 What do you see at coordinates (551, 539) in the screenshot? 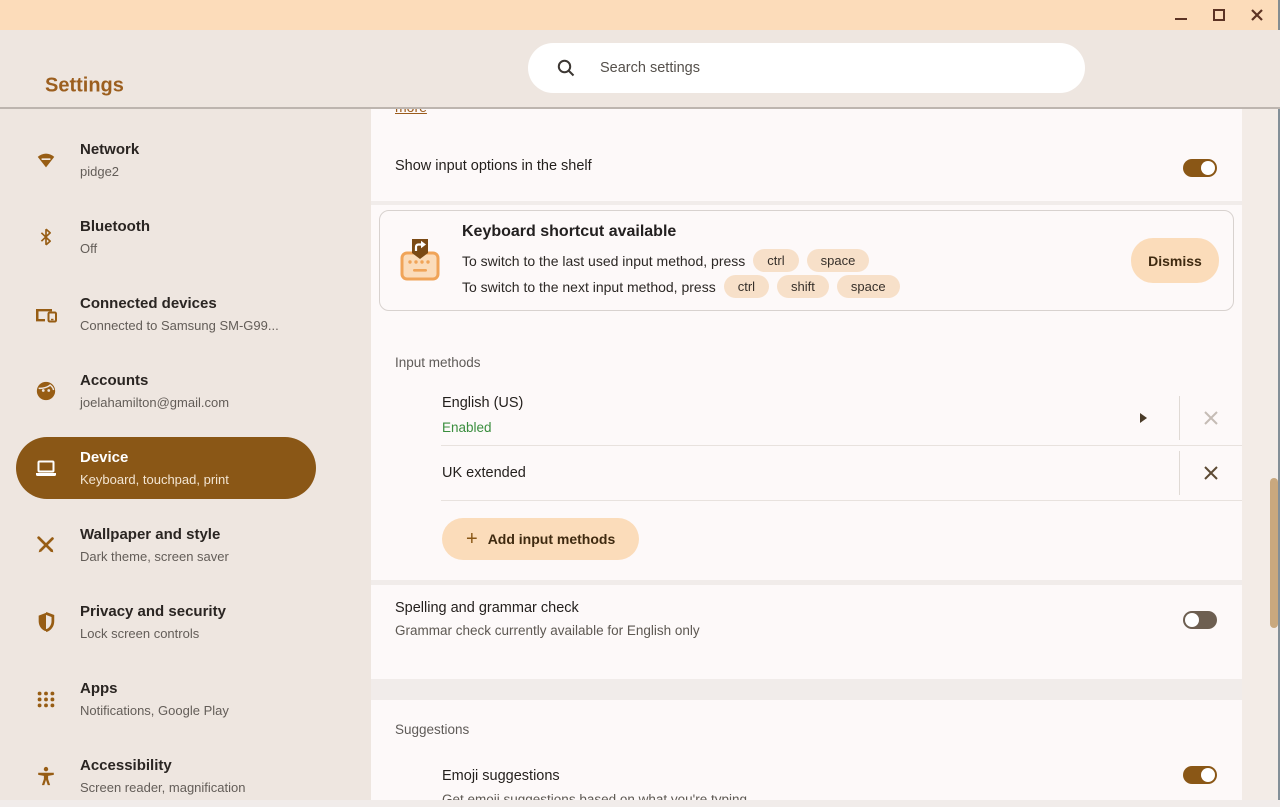
I see `add-input-methods-label: Add input methods` at bounding box center [551, 539].